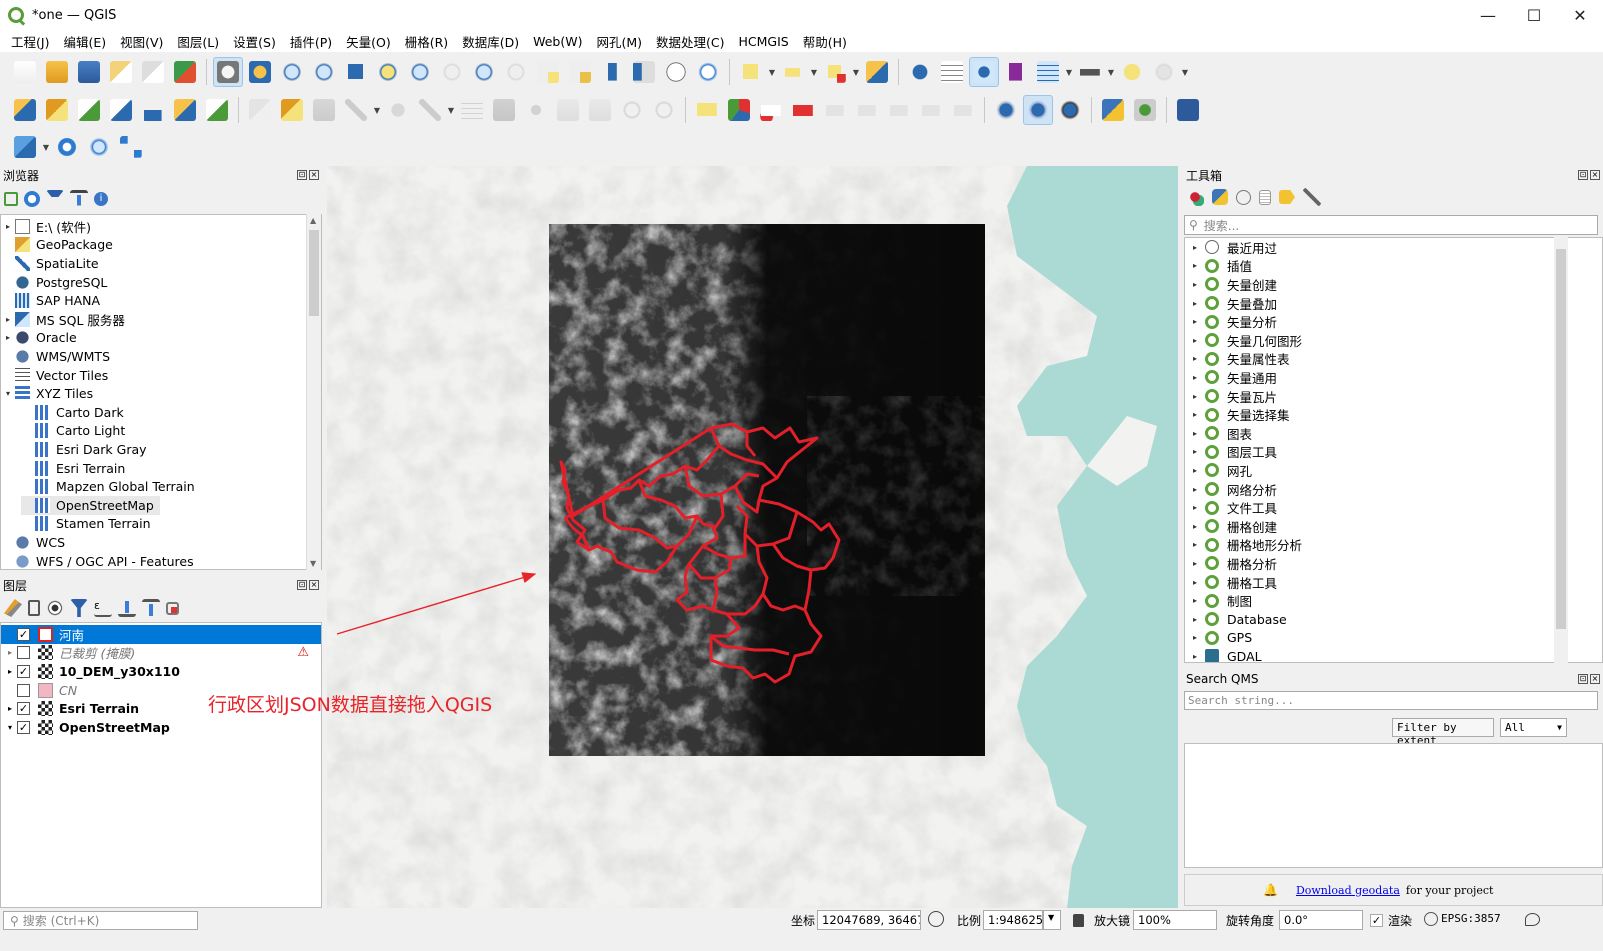  I want to click on highlight-pinned-labels-button, so click(771, 110).